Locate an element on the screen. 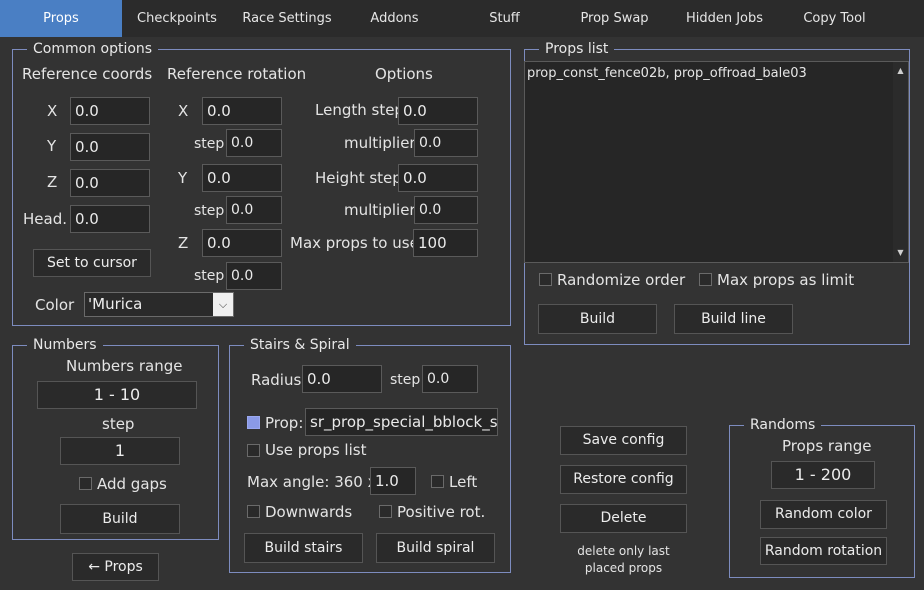  height-step-label: Height step is located at coordinates (358, 178).